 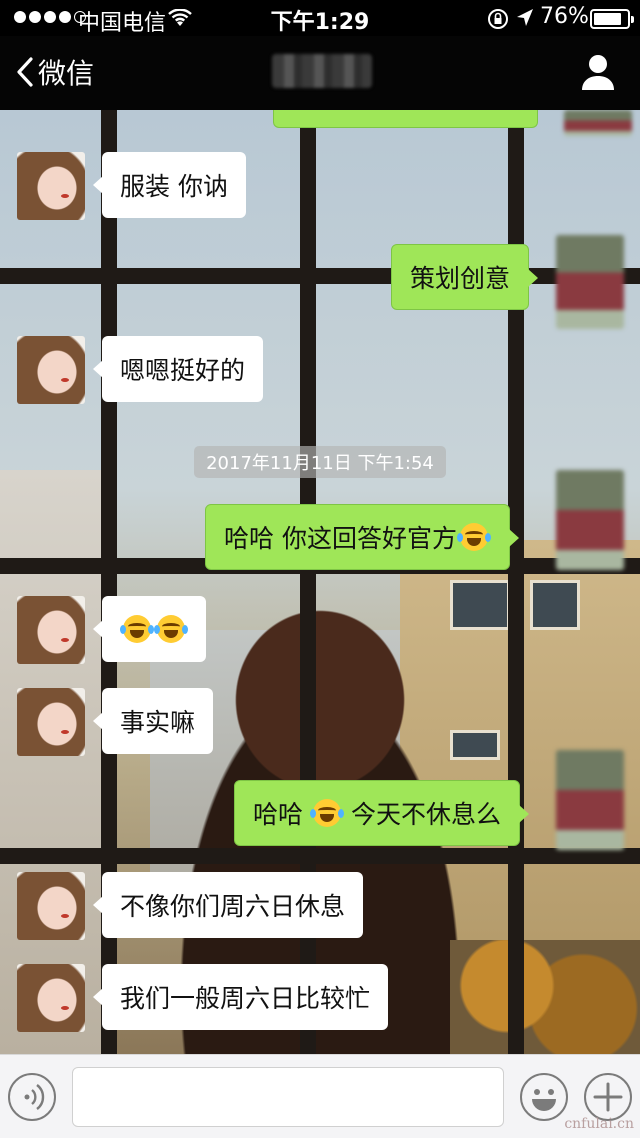 What do you see at coordinates (544, 1100) in the screenshot?
I see `smiley-icon` at bounding box center [544, 1100].